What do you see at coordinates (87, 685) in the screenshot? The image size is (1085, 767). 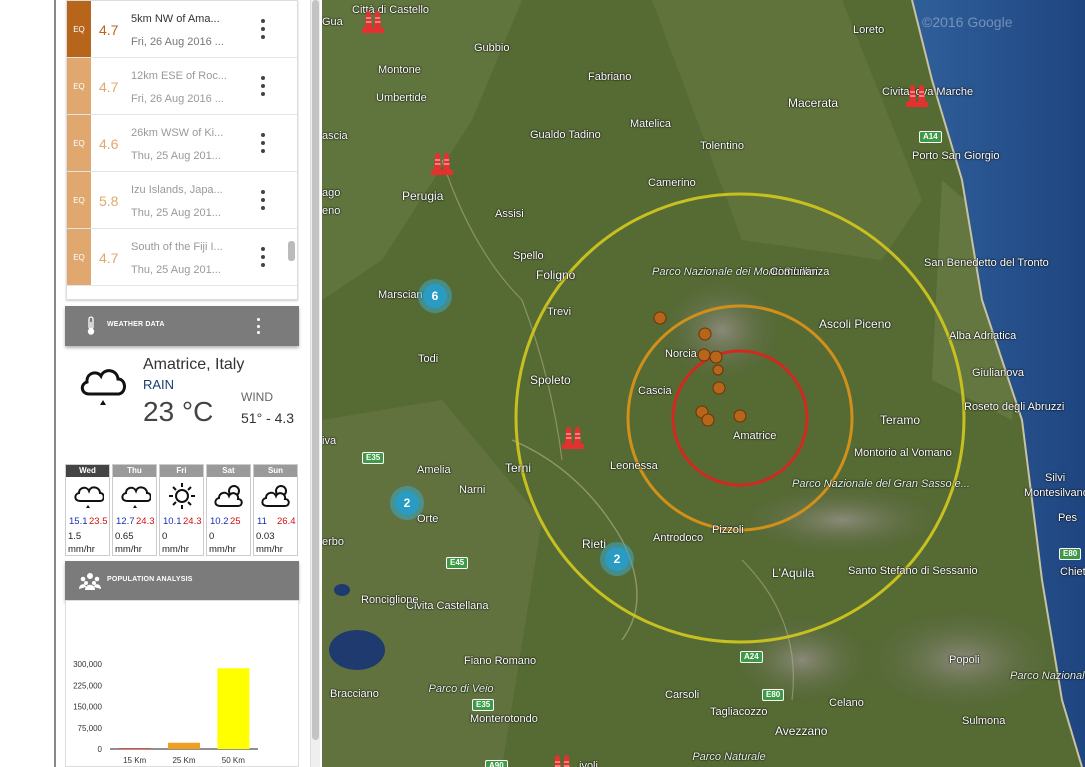 I see `y-tick-label: 225,000` at bounding box center [87, 685].